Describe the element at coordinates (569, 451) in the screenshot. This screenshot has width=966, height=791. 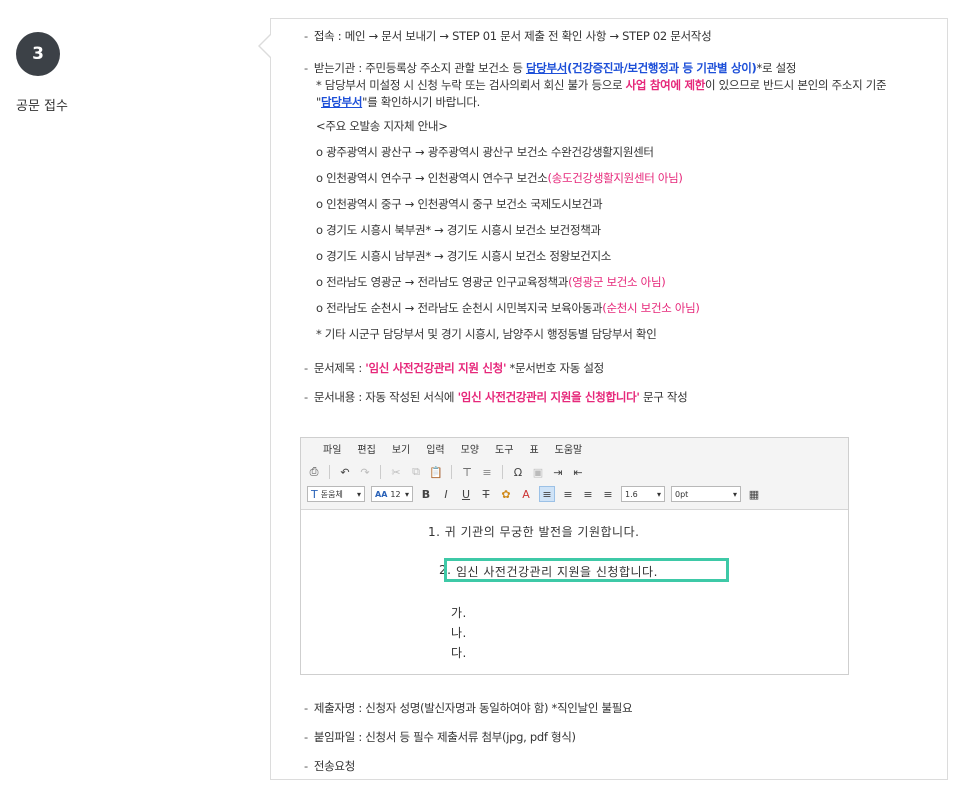
I see `menu-help: 도움말` at that location.